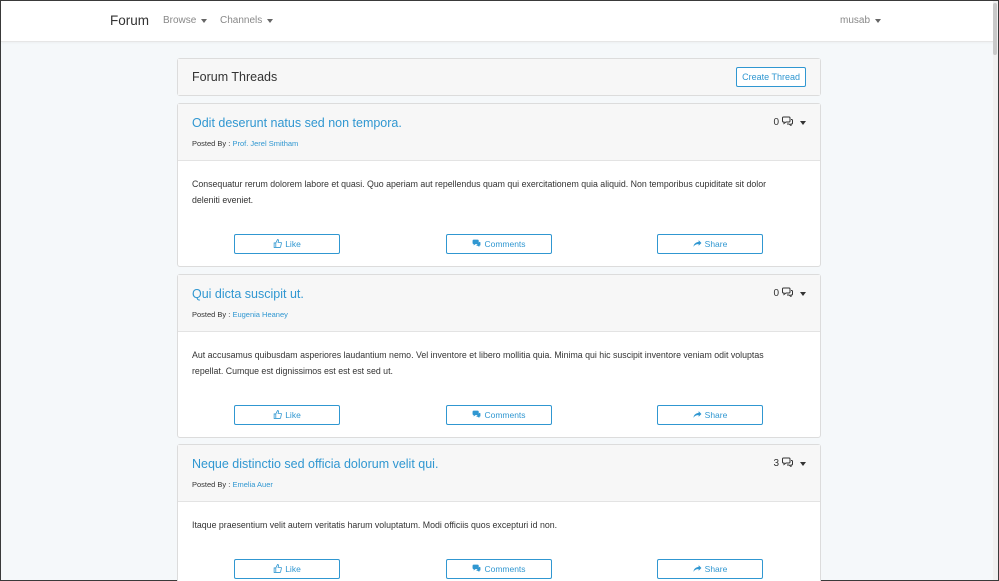 This screenshot has width=999, height=581. Describe the element at coordinates (248, 294) in the screenshot. I see `thread-title-link: Qui dicta suscipit ut.` at that location.